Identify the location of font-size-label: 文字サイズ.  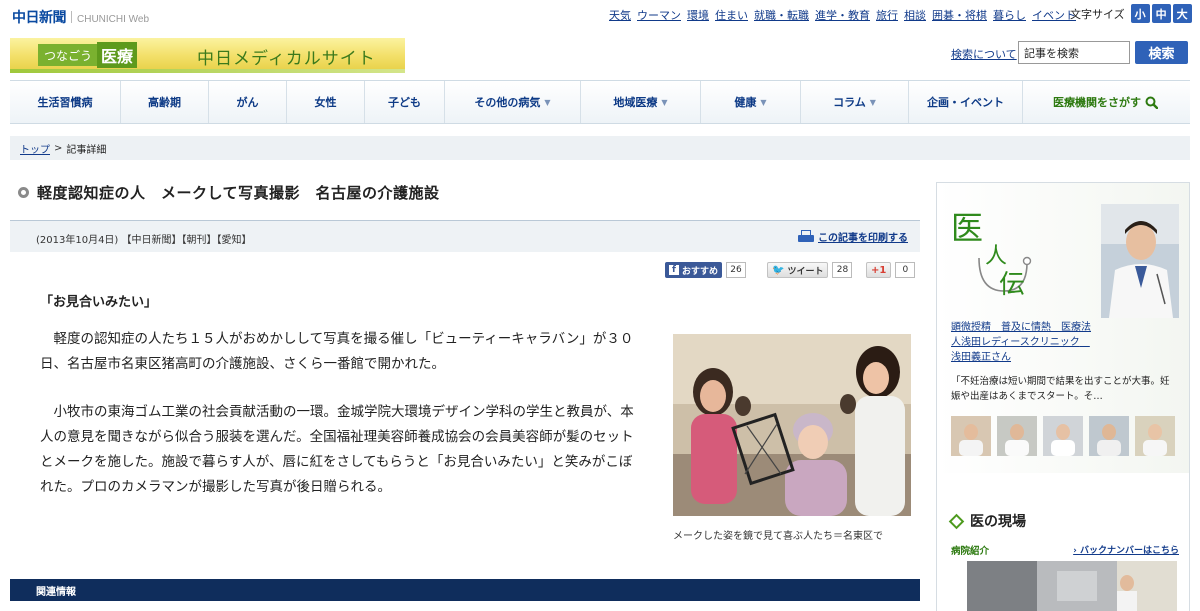
(1097, 14).